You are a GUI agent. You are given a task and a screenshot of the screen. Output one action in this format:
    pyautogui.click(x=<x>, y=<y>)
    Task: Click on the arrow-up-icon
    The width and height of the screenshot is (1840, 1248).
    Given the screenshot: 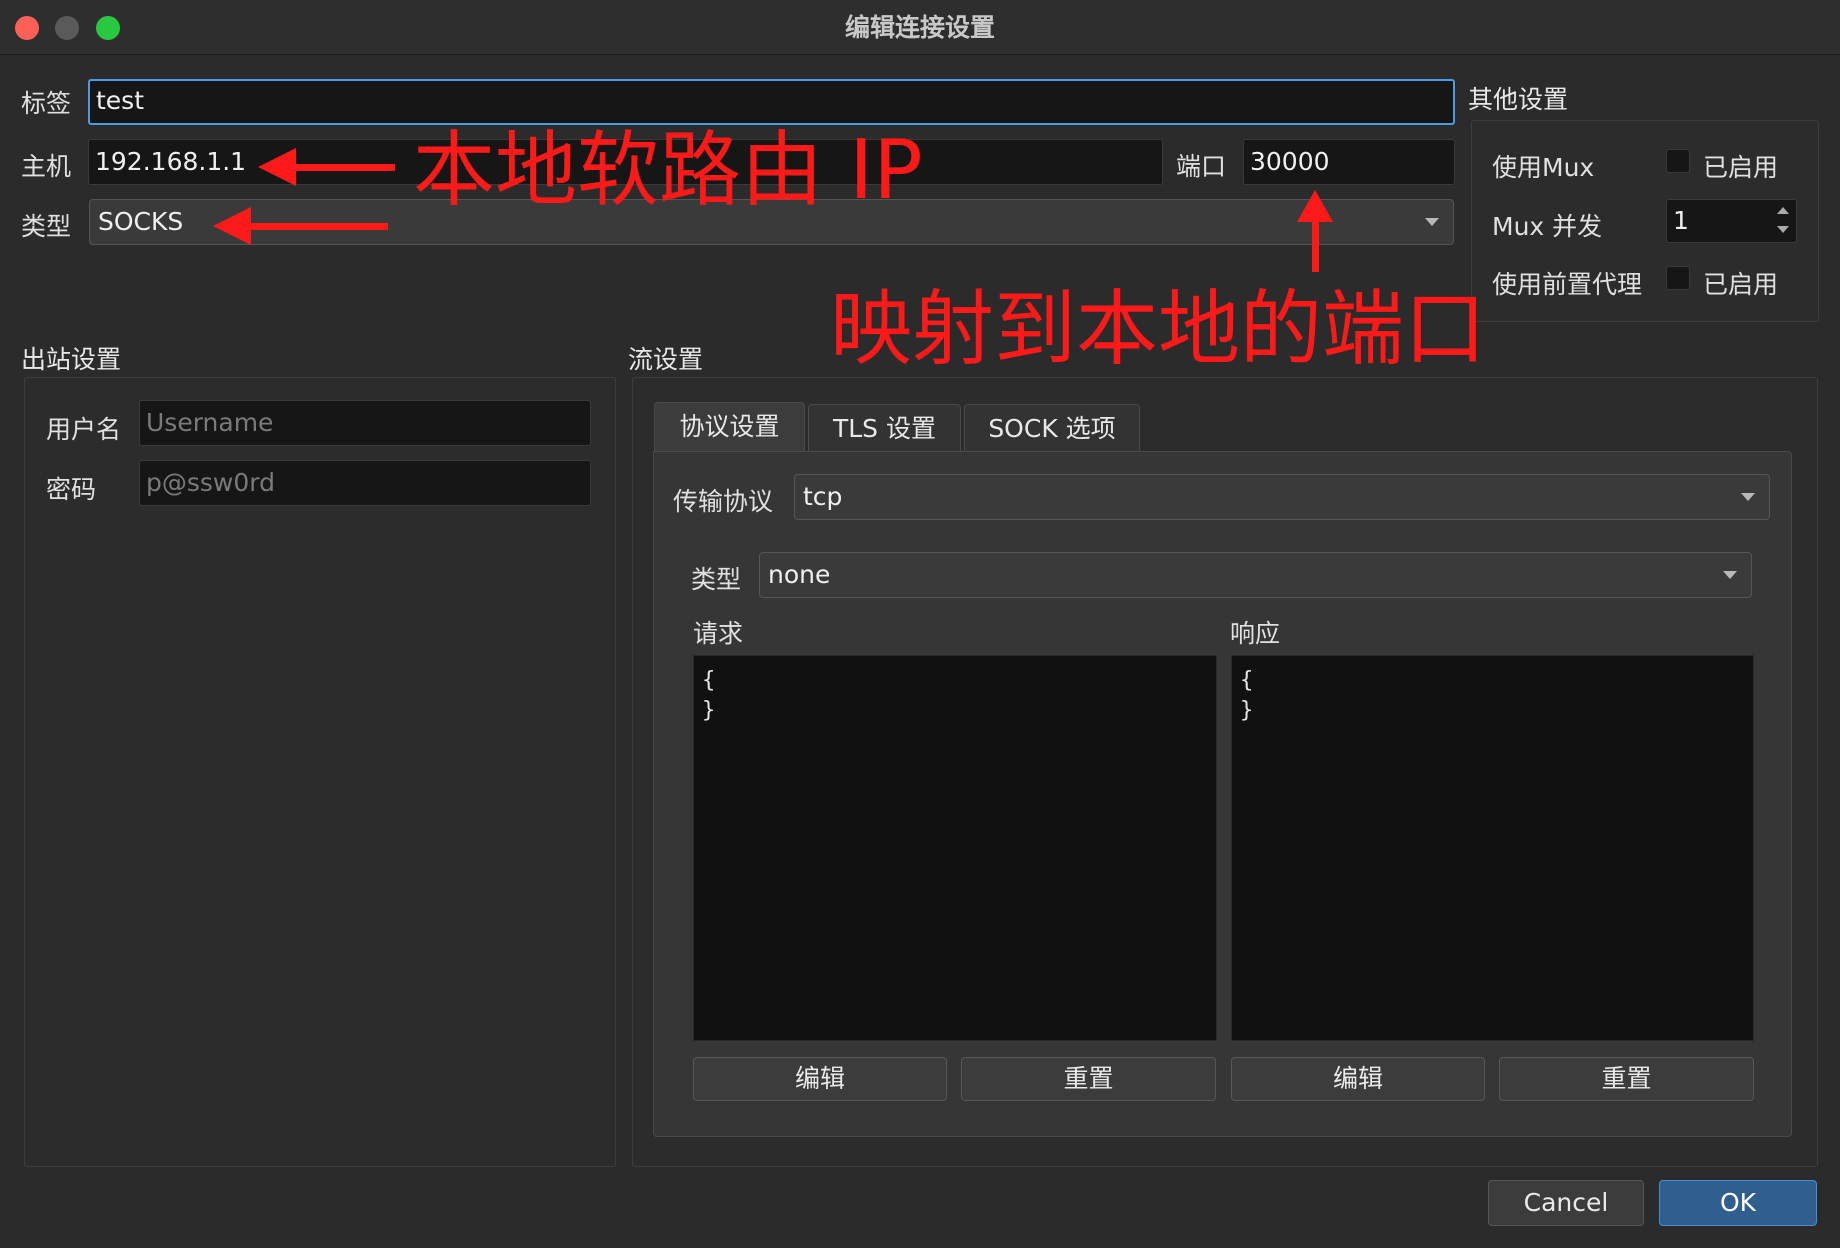 What is the action you would take?
    pyautogui.click(x=1315, y=206)
    